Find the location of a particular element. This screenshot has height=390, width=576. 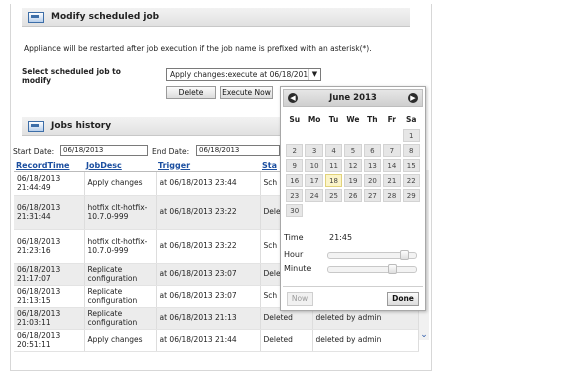

modify-job-title: Modify scheduled job is located at coordinates (105, 17).